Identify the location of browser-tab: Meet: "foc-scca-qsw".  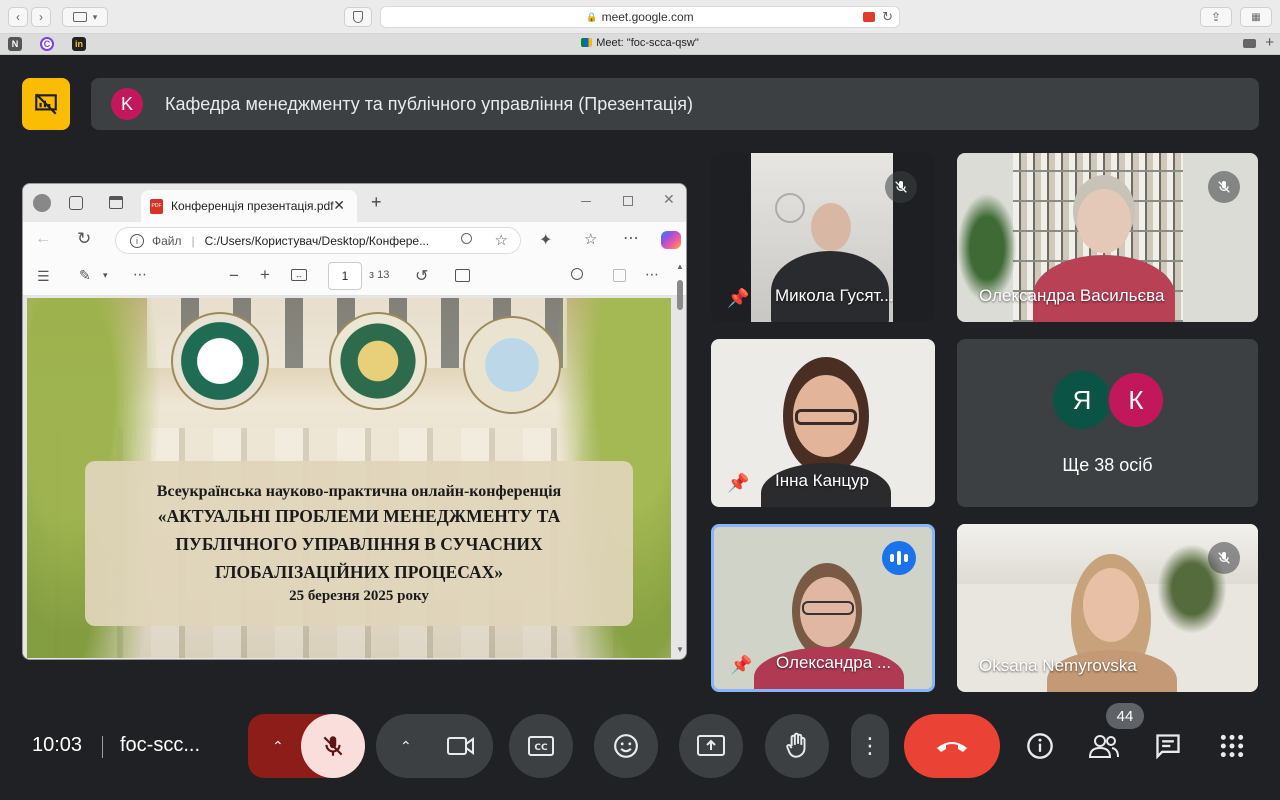
(640, 43).